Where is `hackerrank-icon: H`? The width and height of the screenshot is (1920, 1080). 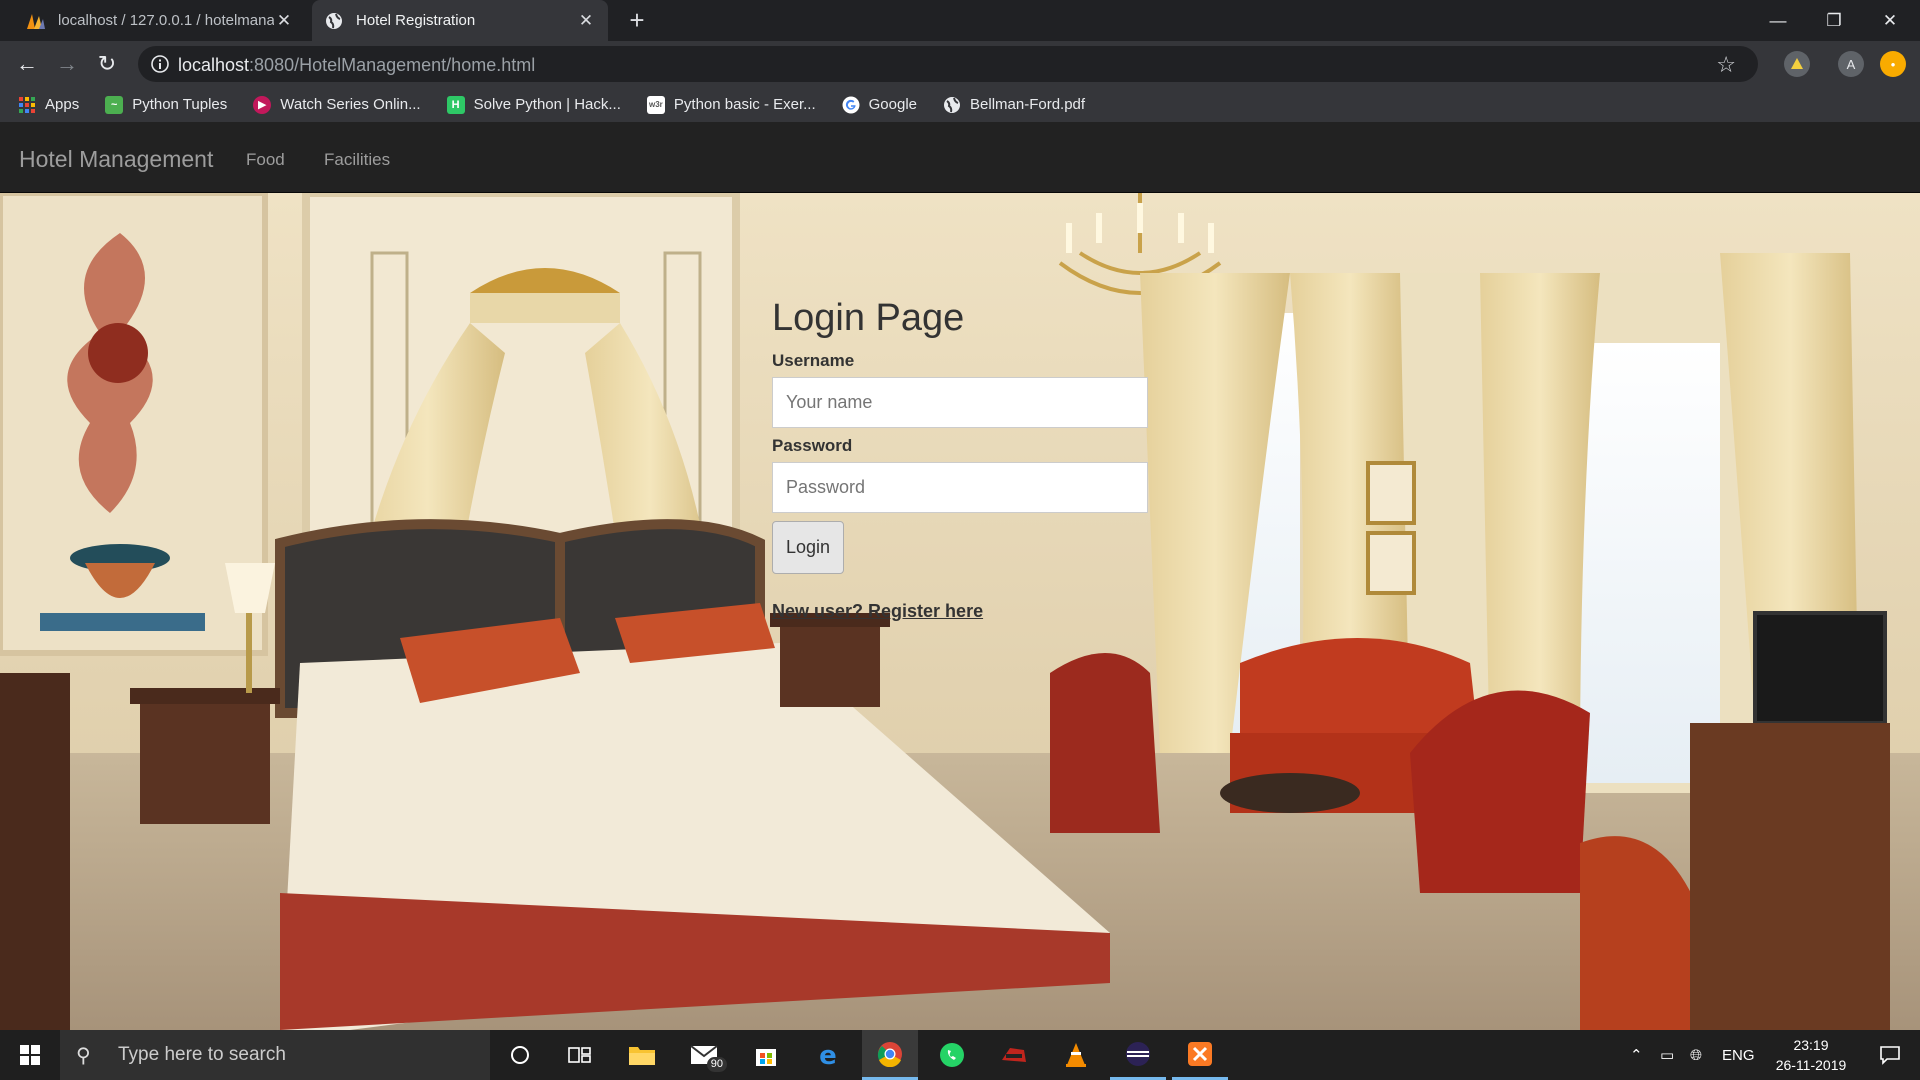
hackerrank-icon: H is located at coordinates (455, 104).